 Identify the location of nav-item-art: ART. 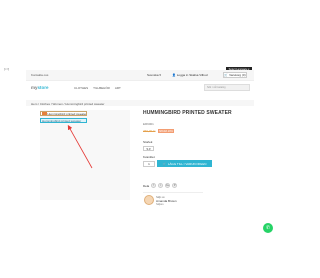
(118, 88).